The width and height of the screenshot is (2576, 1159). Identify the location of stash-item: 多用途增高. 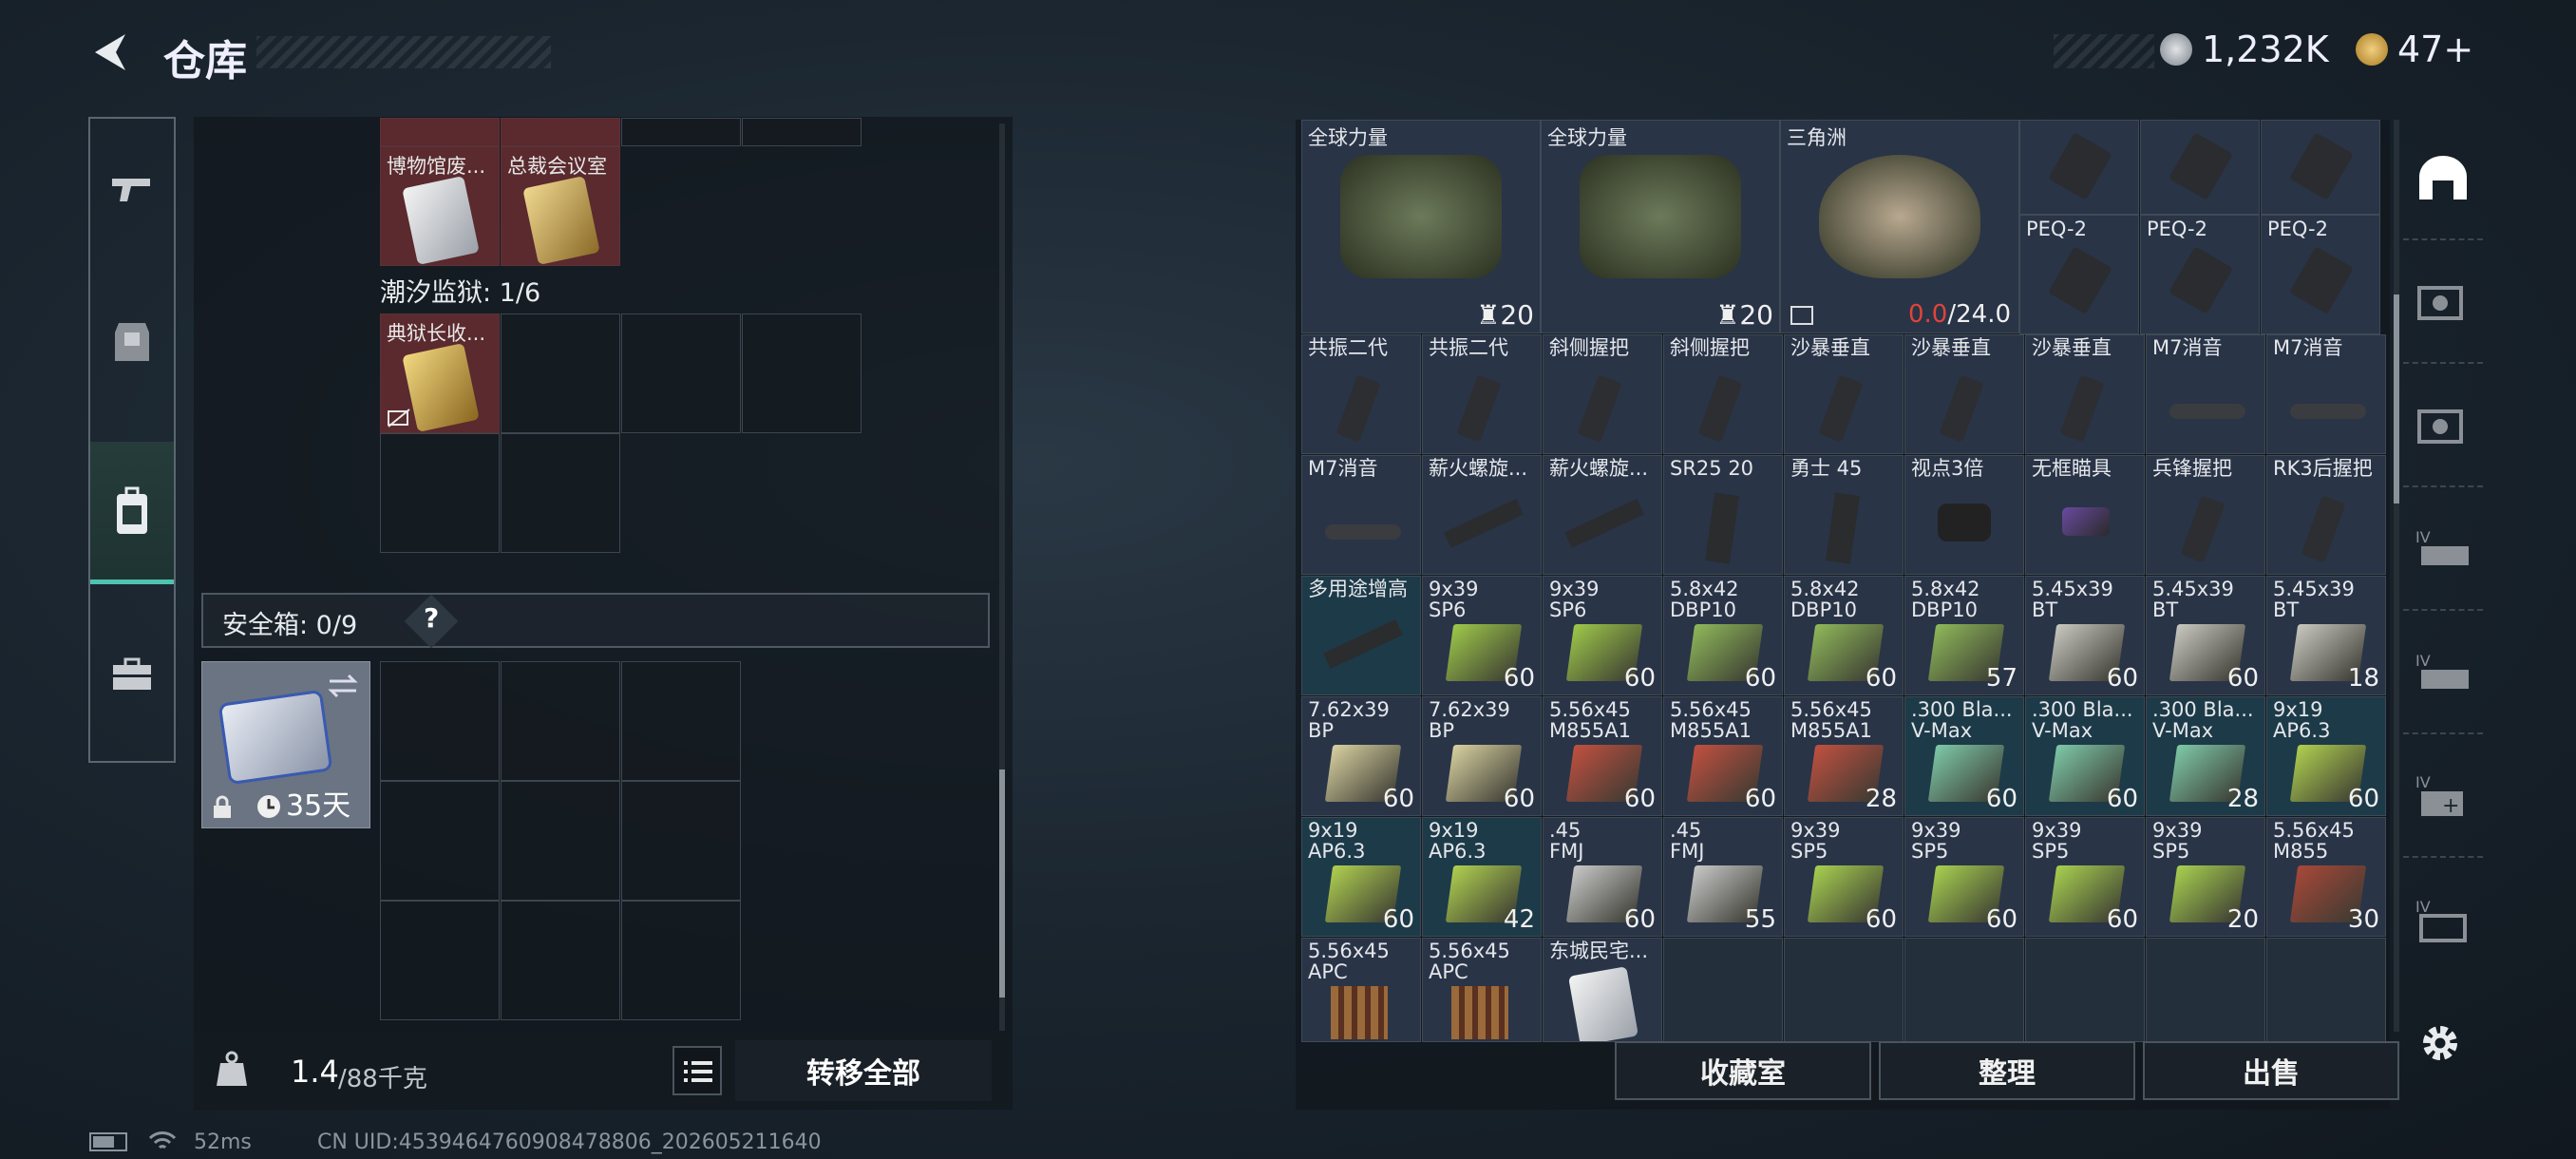
(1361, 635).